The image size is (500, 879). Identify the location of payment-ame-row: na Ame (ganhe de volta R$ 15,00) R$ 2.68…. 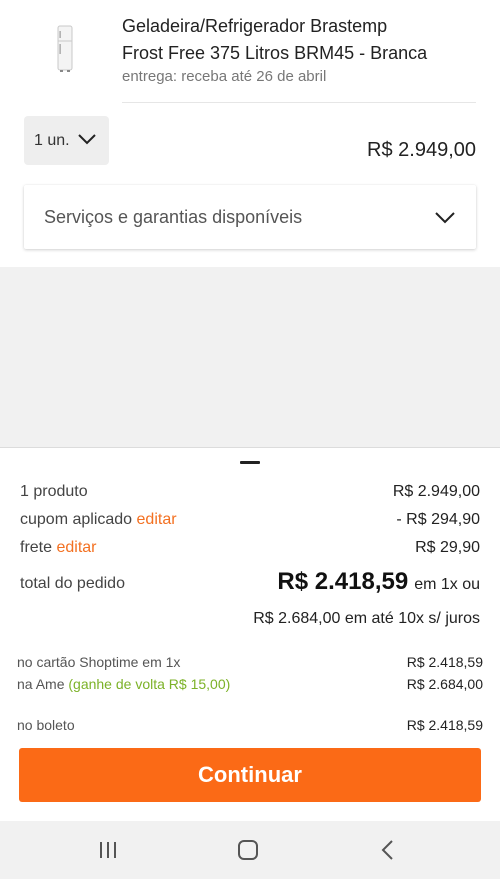
(250, 684).